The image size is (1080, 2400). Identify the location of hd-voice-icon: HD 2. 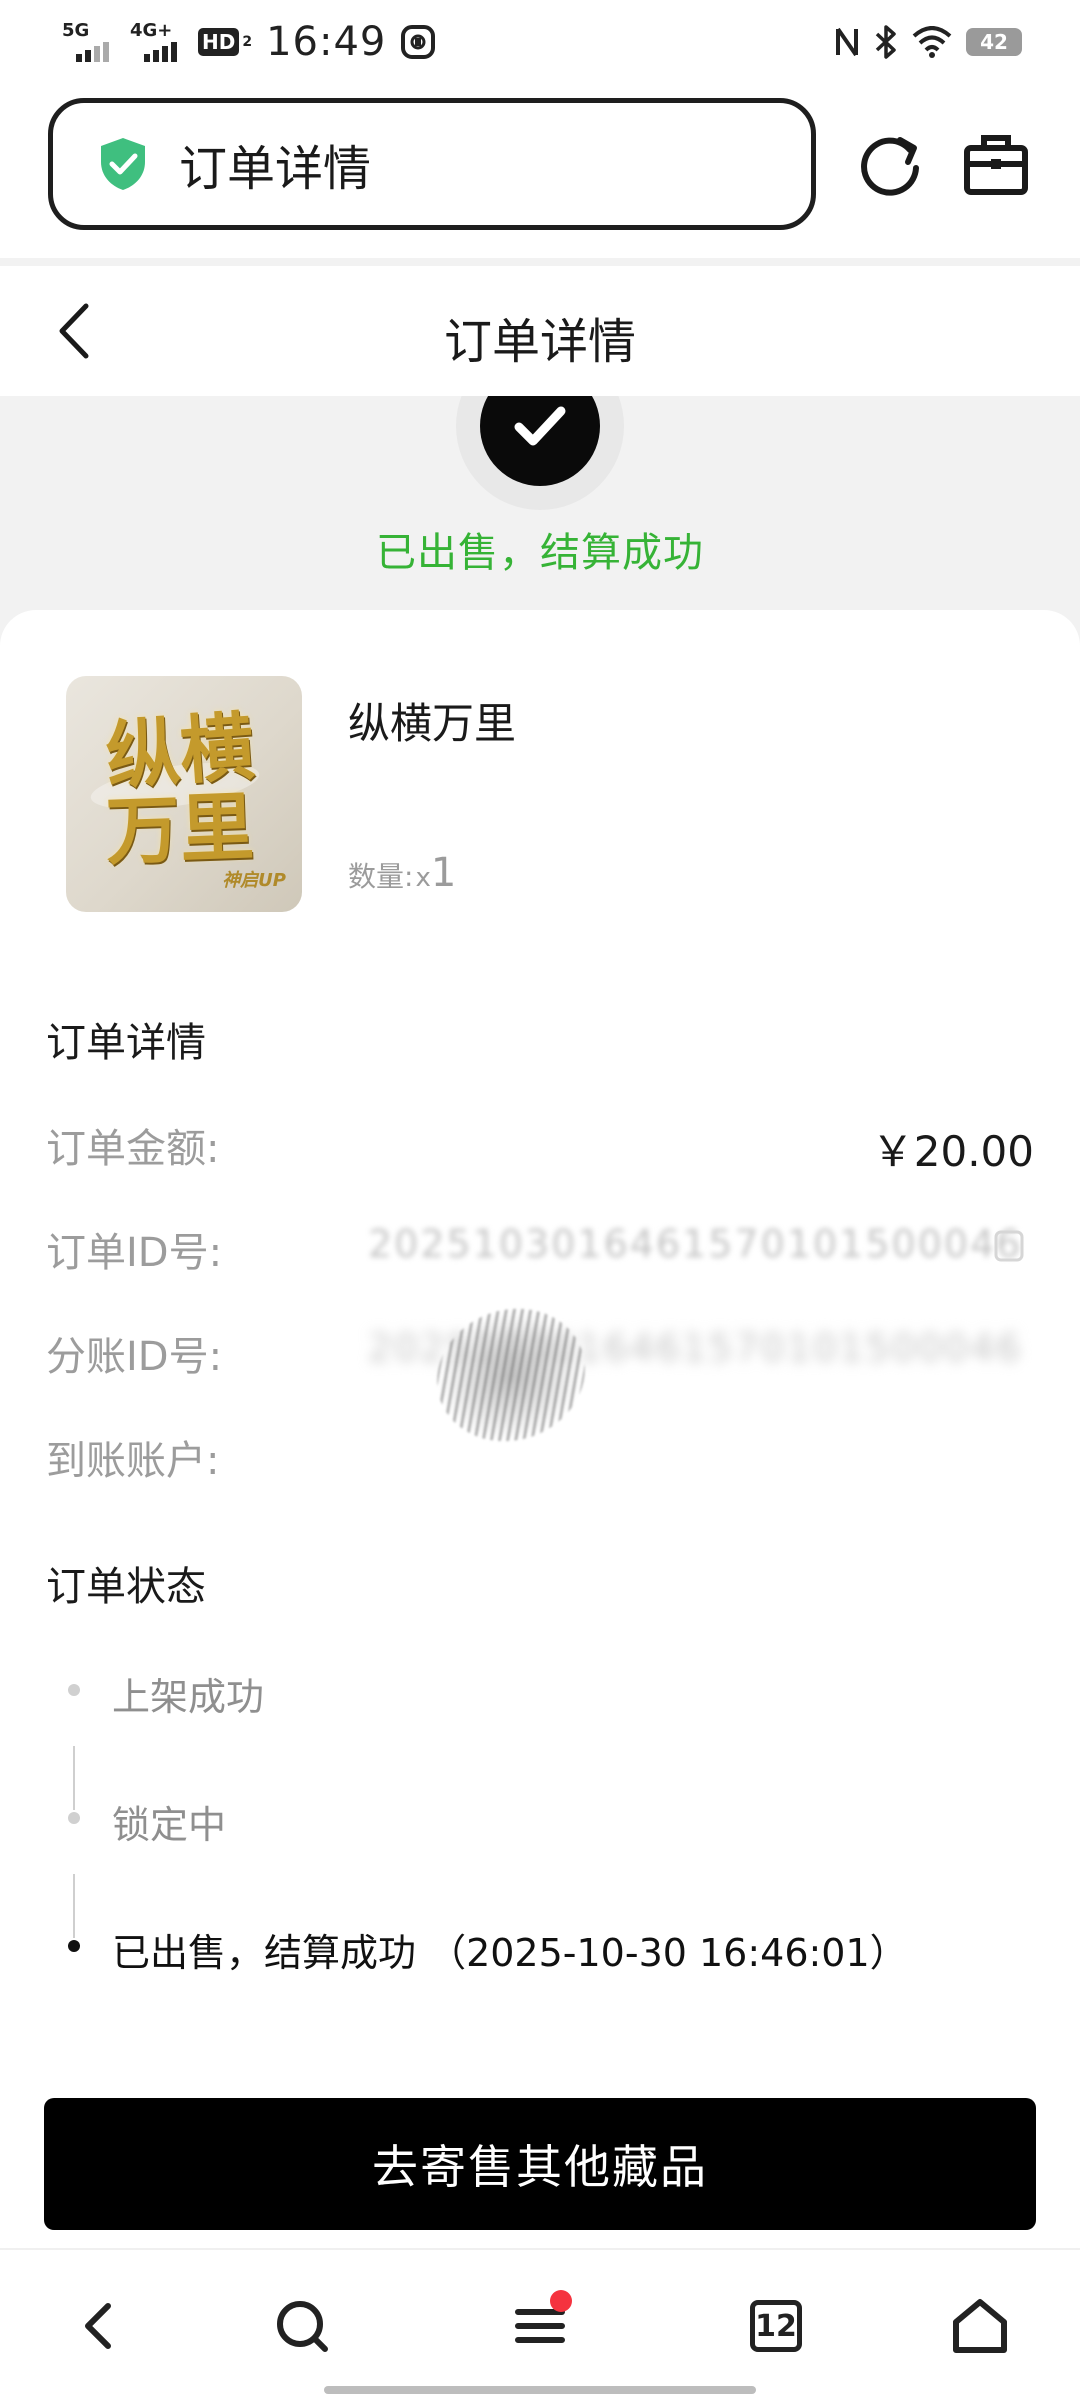
(225, 42).